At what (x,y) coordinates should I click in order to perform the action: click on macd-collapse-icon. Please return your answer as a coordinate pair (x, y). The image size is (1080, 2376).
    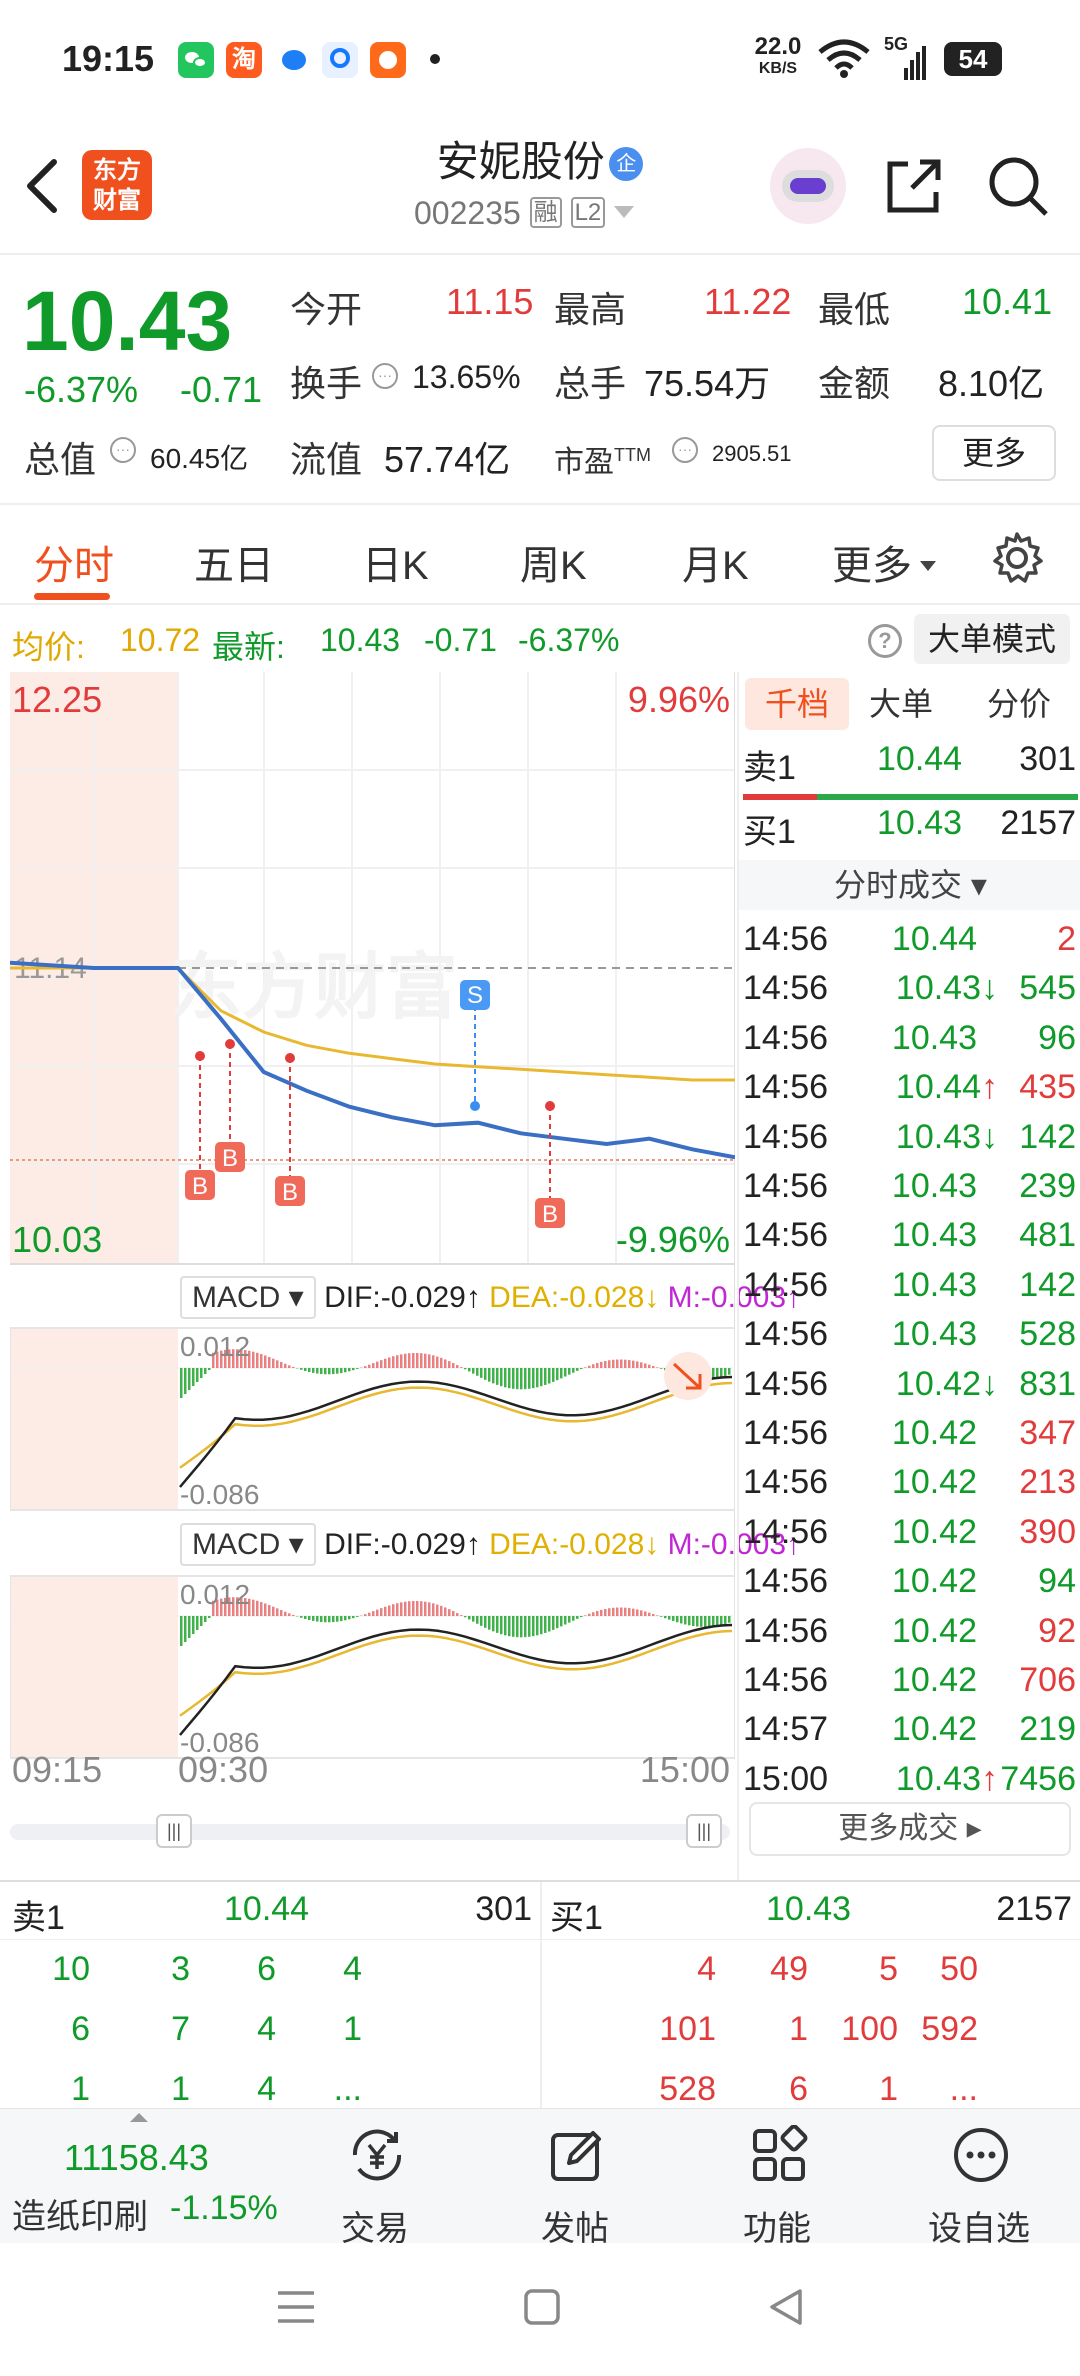
    Looking at the image, I should click on (688, 1376).